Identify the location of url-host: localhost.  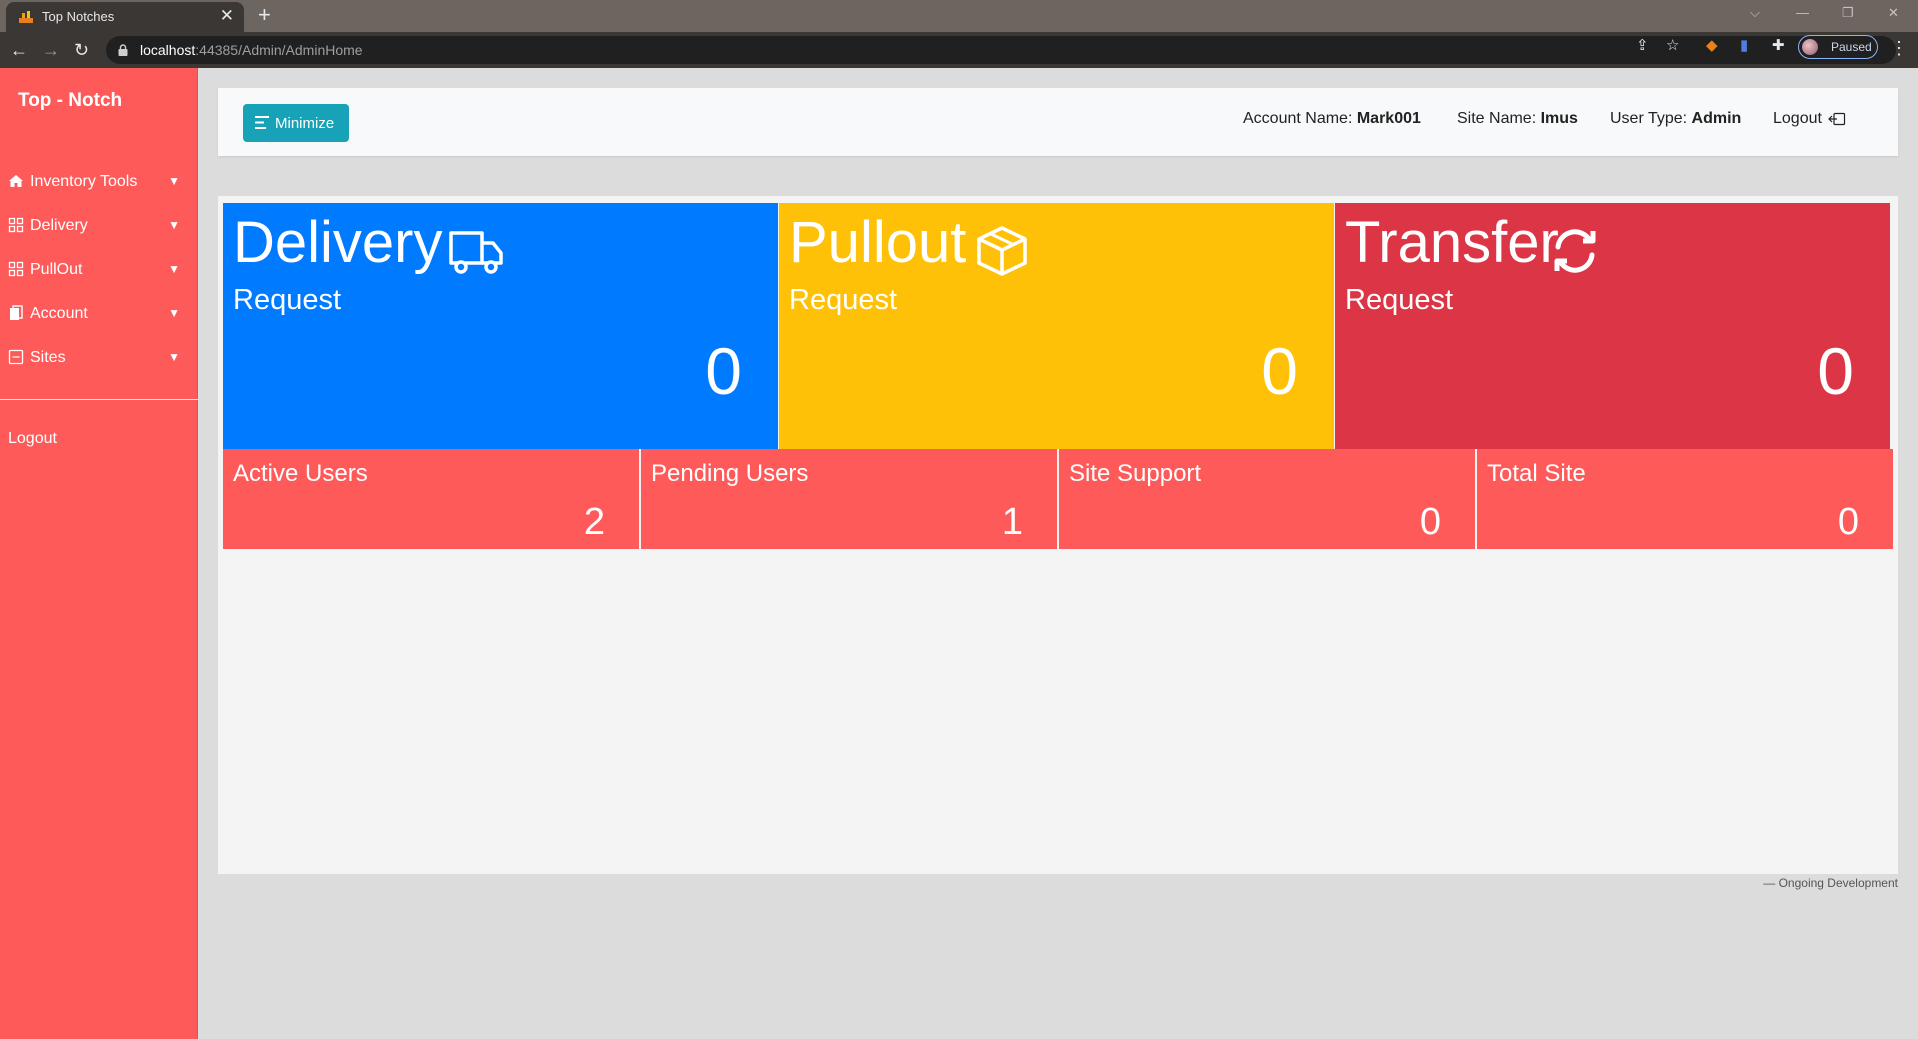
(168, 50).